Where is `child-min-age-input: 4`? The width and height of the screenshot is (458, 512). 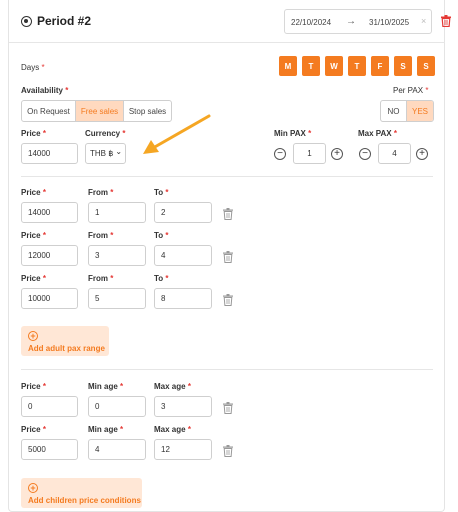
child-min-age-input: 4 is located at coordinates (117, 449).